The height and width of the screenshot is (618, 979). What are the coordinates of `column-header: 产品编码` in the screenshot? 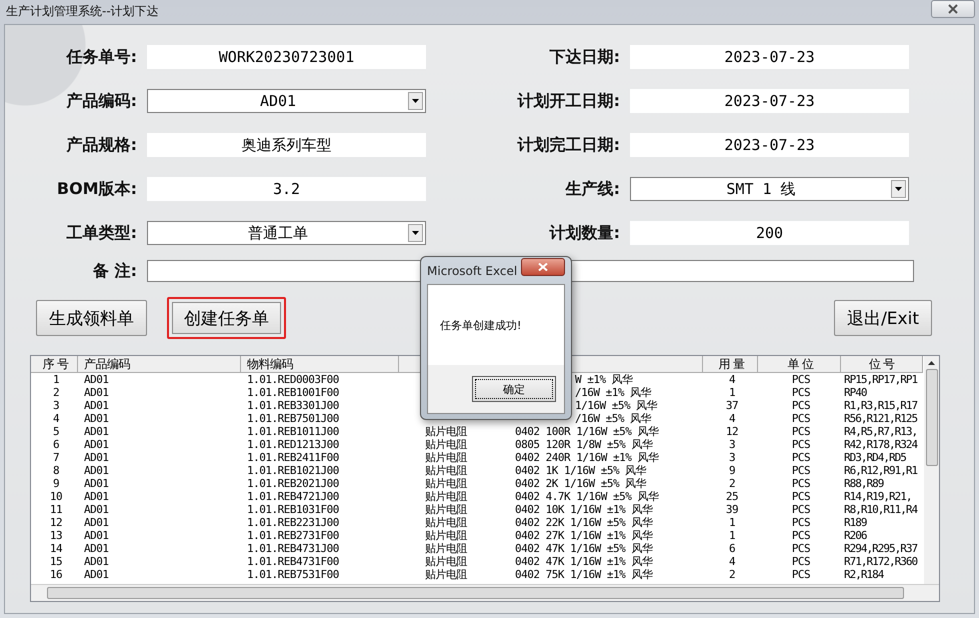 It's located at (159, 364).